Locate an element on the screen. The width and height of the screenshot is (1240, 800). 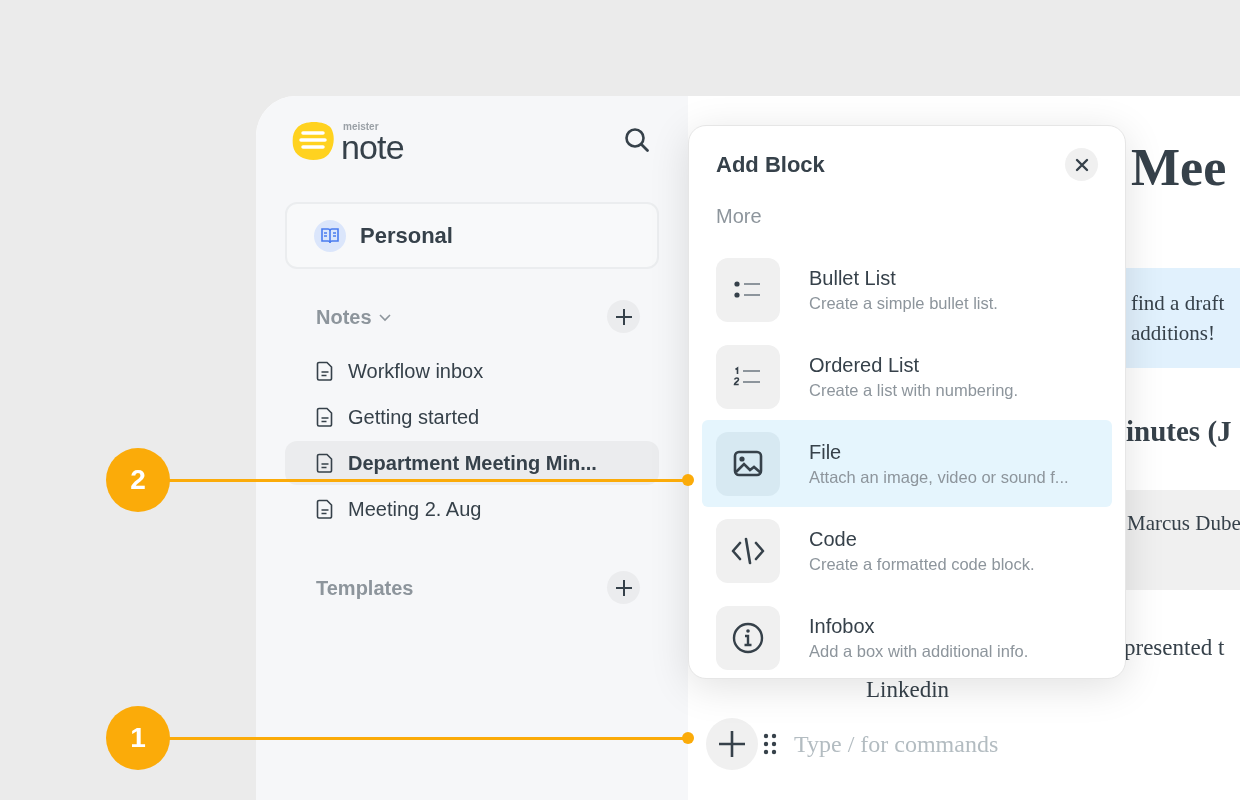
option-description: Create a list with numbering. is located at coordinates (914, 390).